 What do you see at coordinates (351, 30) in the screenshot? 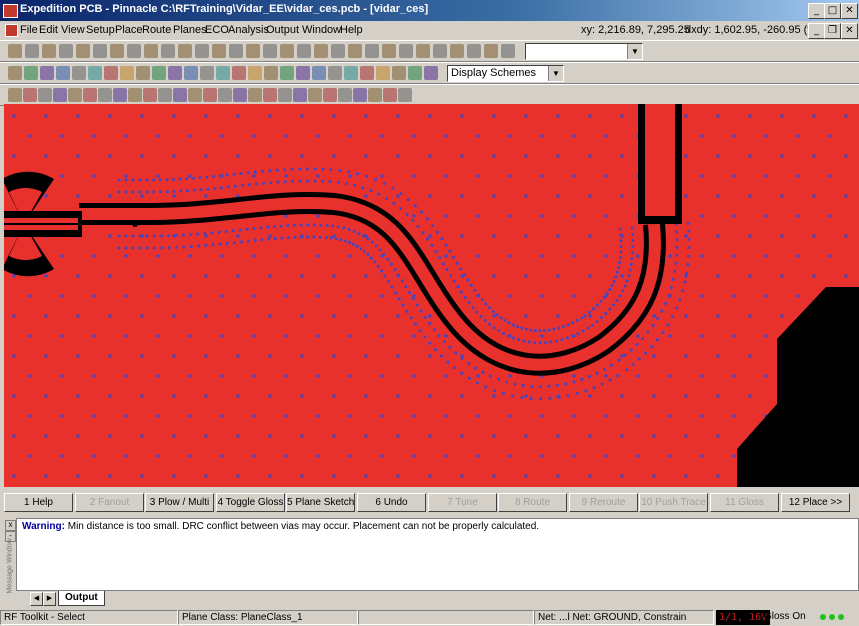
I see `menu-help: Help` at bounding box center [351, 30].